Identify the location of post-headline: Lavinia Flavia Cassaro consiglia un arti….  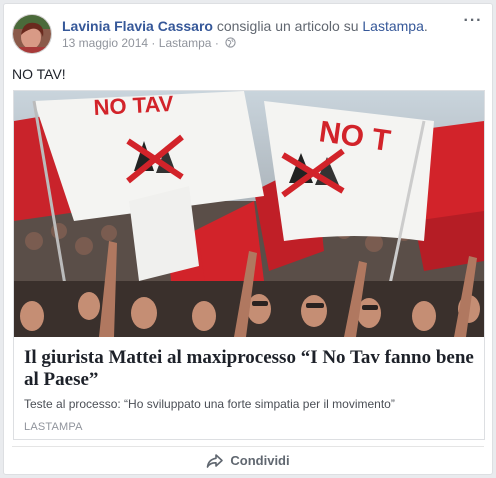
(245, 26).